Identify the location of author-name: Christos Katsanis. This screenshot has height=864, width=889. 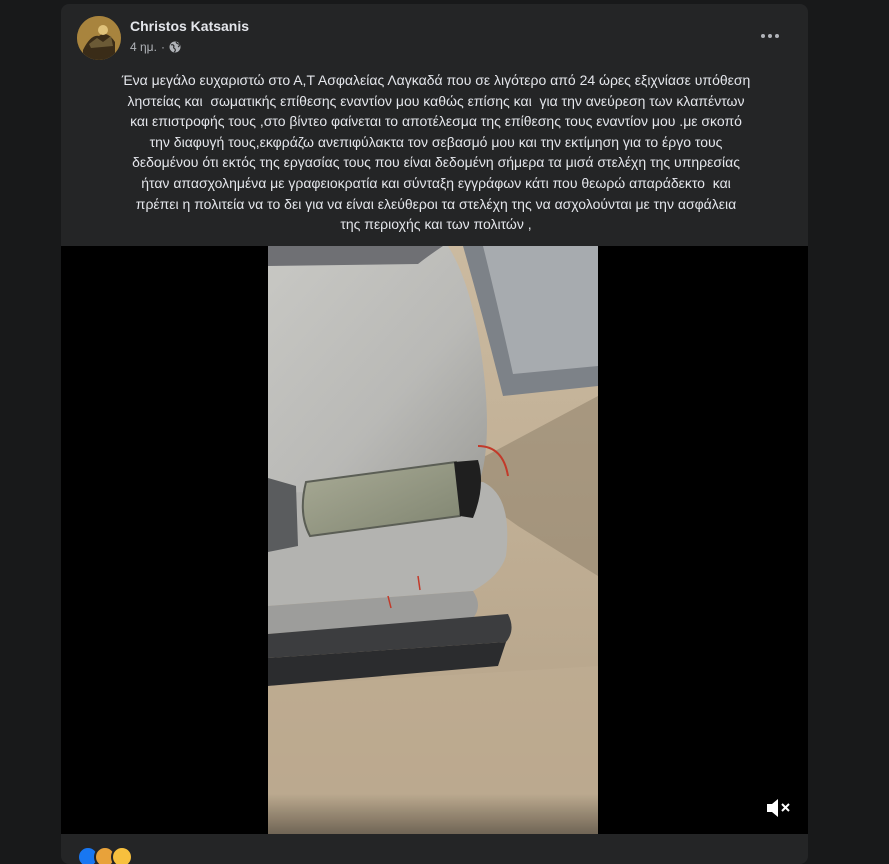
(189, 26).